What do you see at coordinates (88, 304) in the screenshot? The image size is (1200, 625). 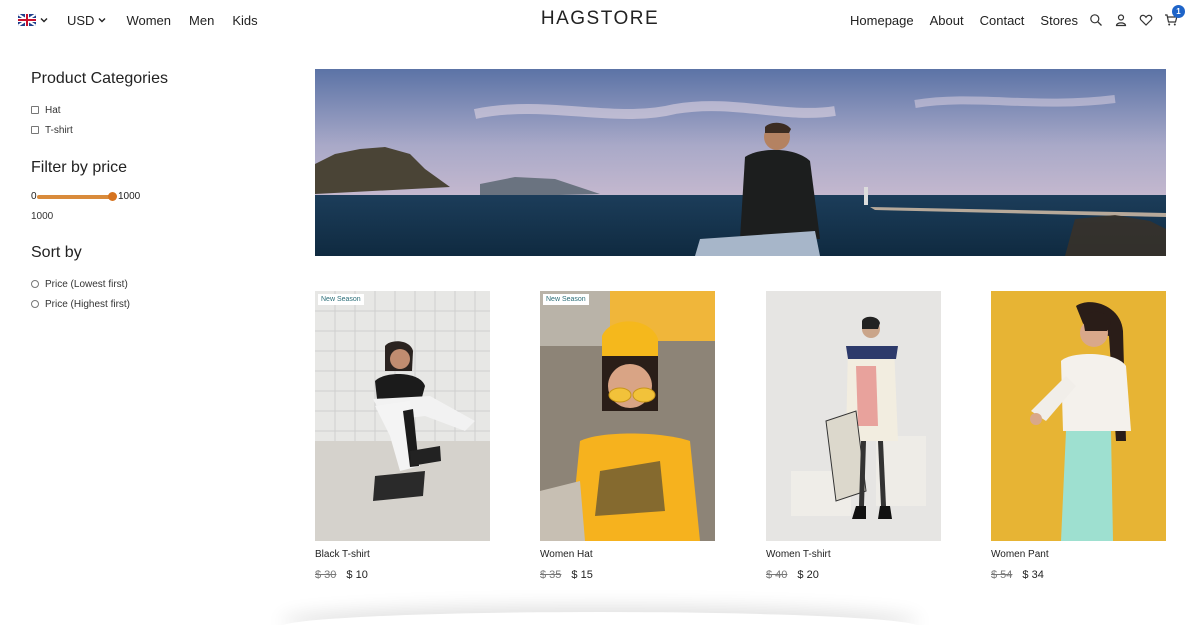 I see `sort-option-label: Price (Highest first)` at bounding box center [88, 304].